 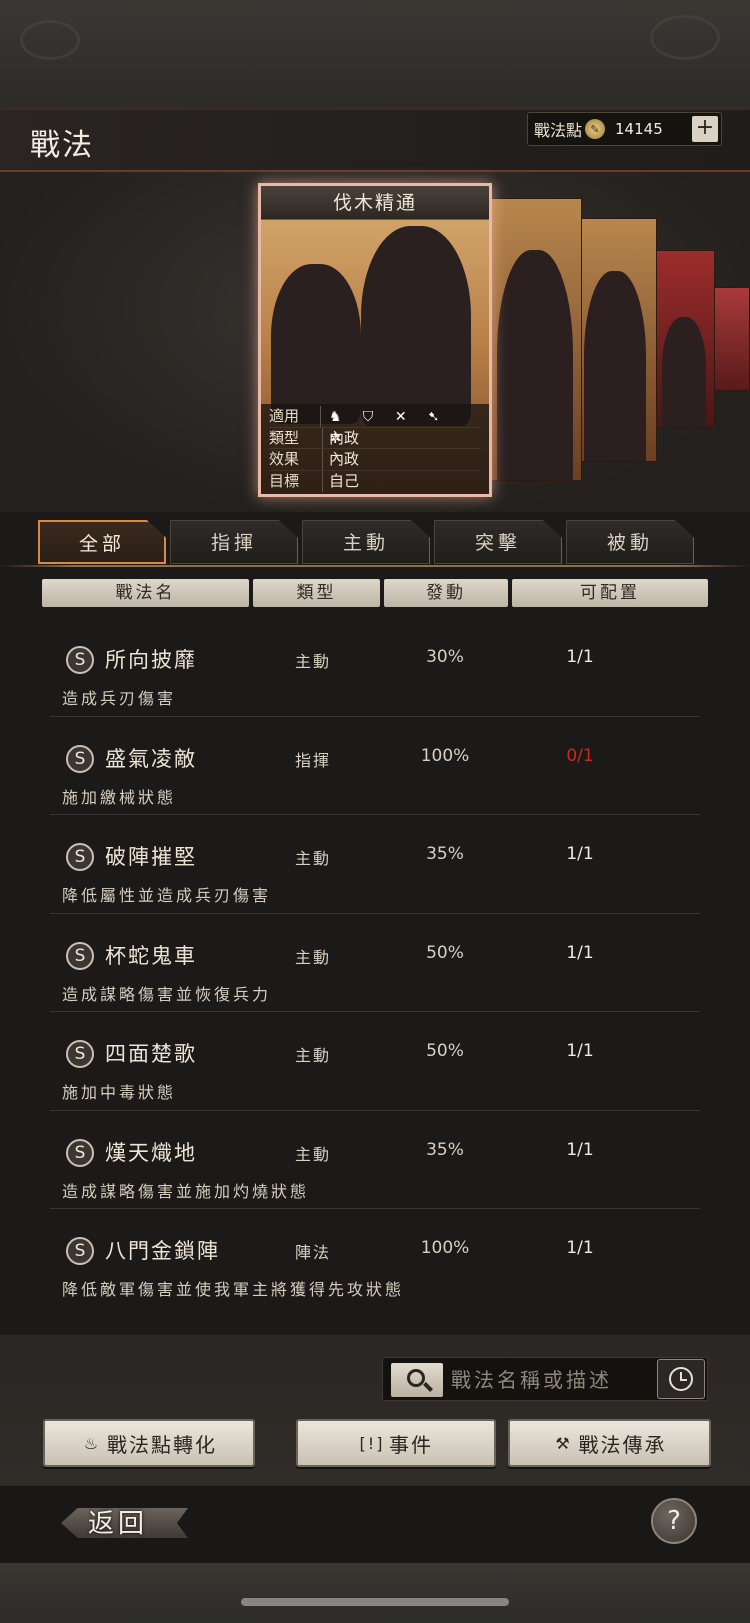 I want to click on tactic-description: 施加中毒狀態, so click(x=119, y=1092).